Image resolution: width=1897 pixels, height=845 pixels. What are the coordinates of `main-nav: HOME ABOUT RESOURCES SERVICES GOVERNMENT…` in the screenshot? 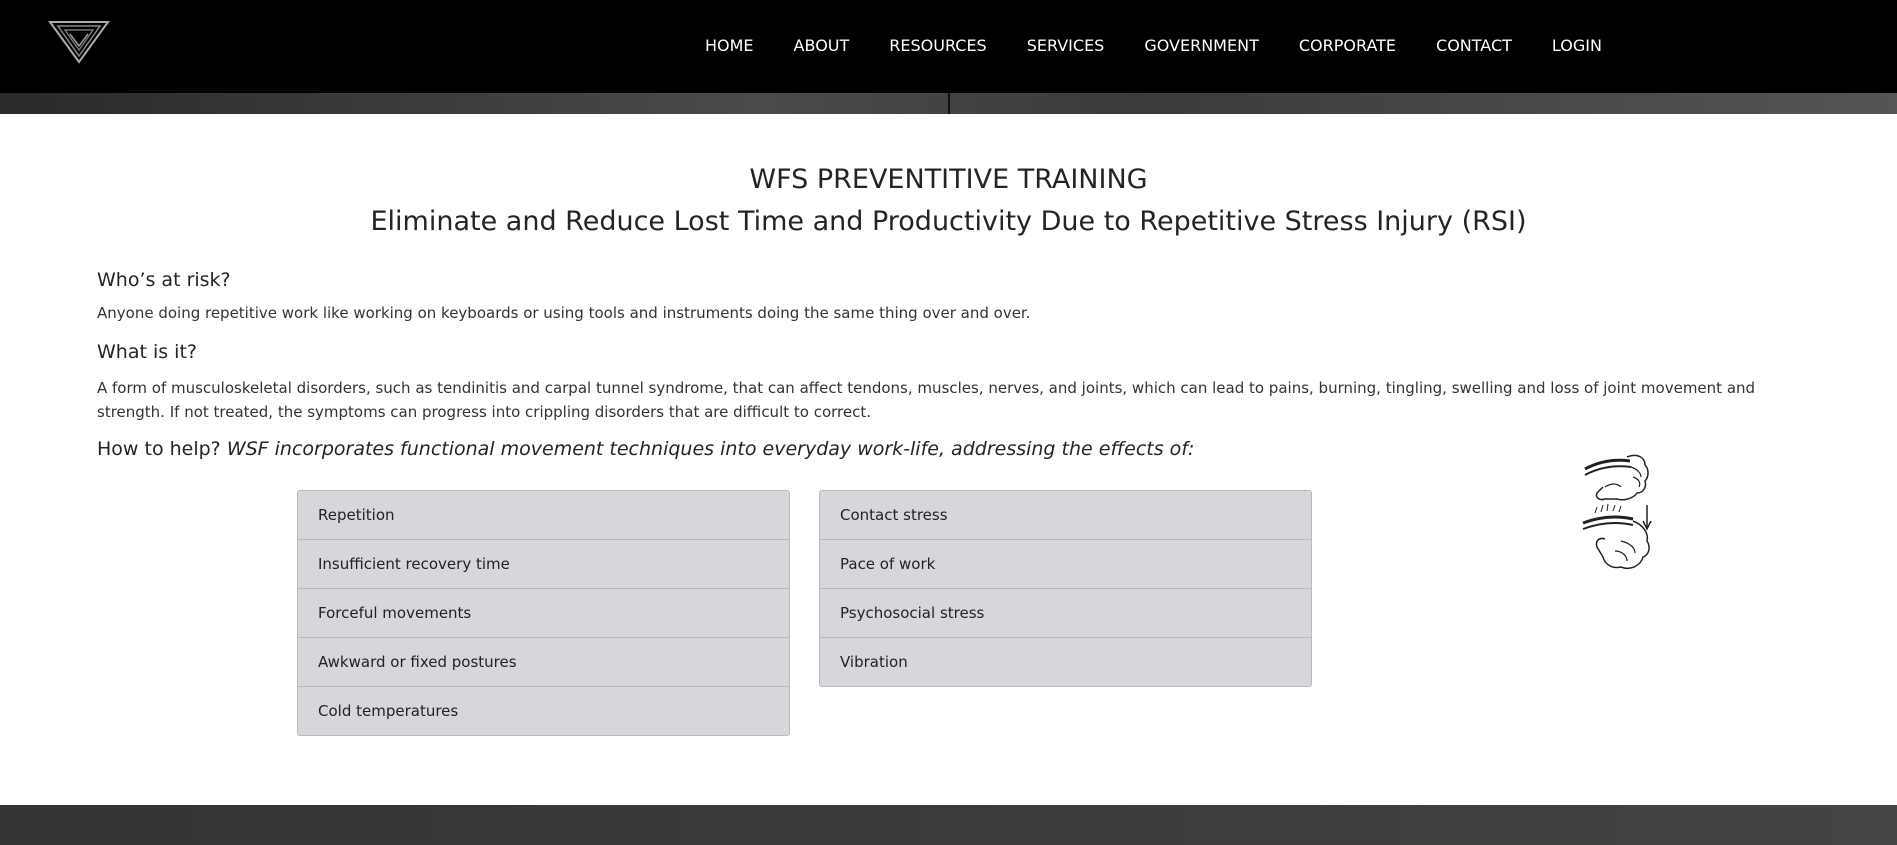 It's located at (1173, 45).